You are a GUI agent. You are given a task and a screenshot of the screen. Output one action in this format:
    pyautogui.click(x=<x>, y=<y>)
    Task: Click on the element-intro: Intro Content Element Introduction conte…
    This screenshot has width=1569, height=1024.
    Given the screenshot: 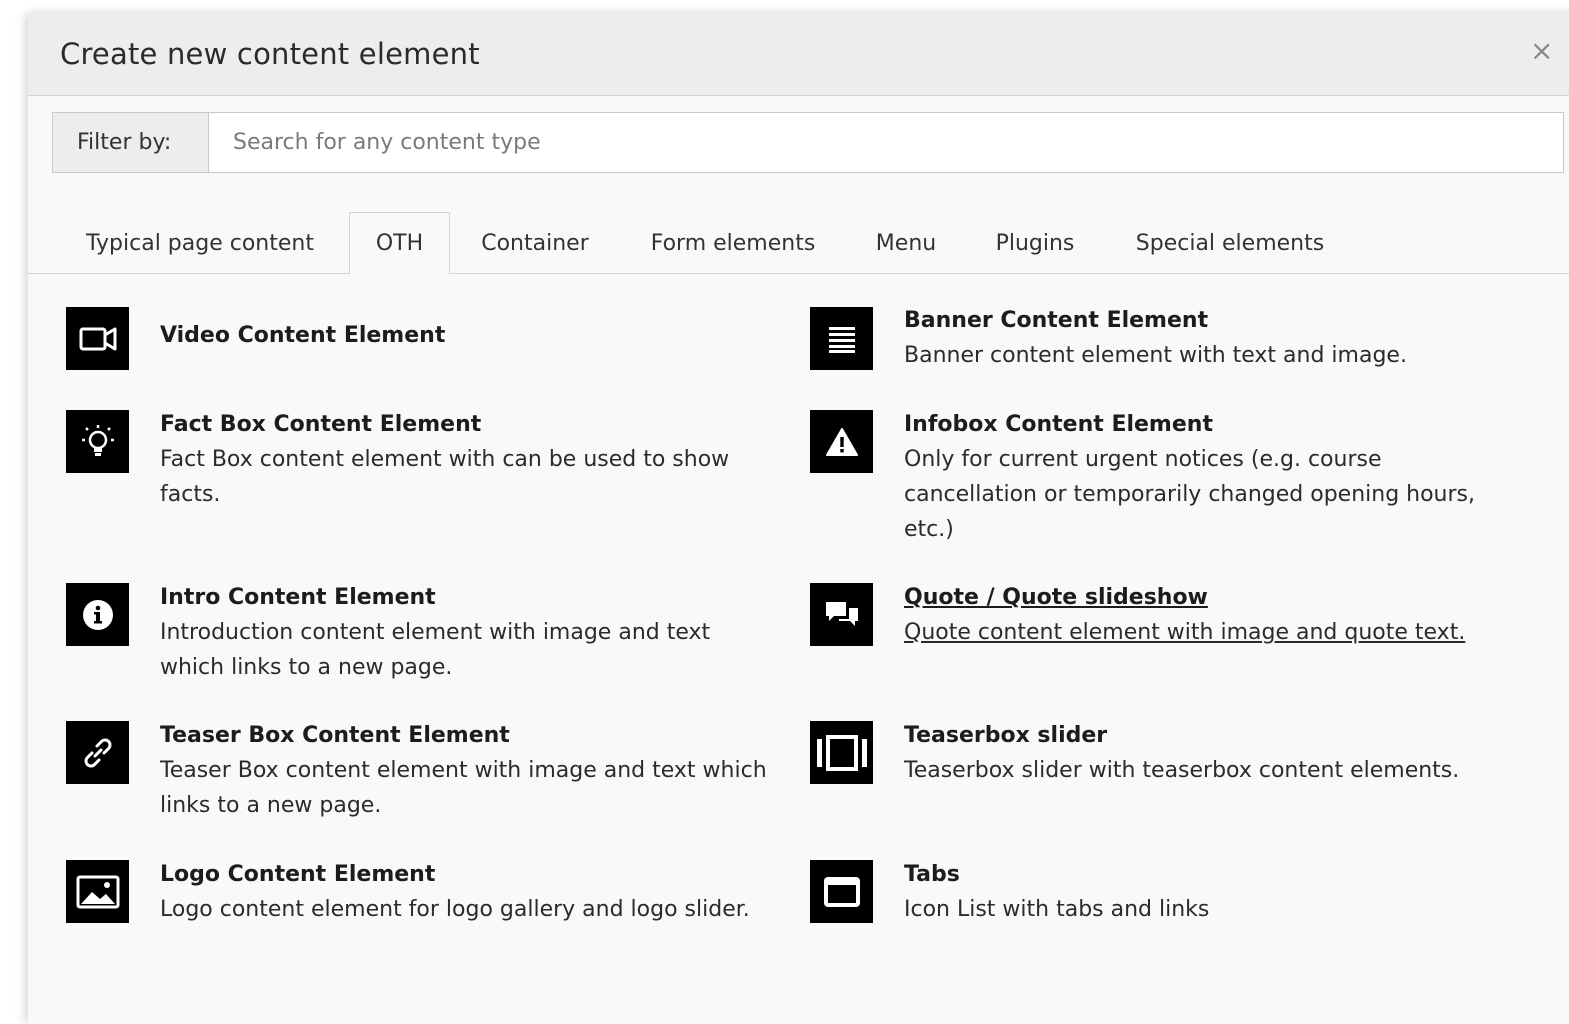 What is the action you would take?
    pyautogui.click(x=426, y=634)
    